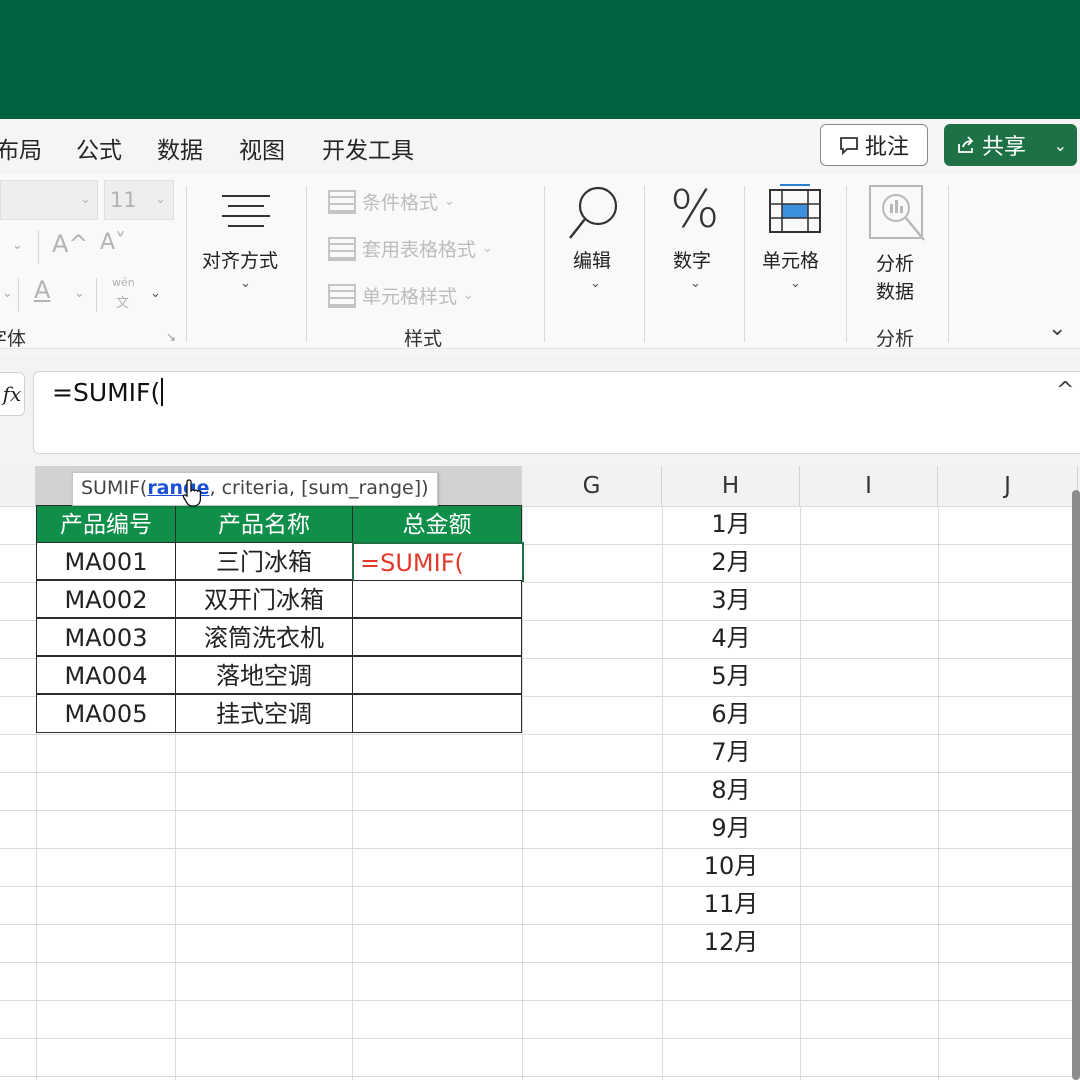 The height and width of the screenshot is (1080, 1080). What do you see at coordinates (592, 259) in the screenshot?
I see `edit-button: 编辑` at bounding box center [592, 259].